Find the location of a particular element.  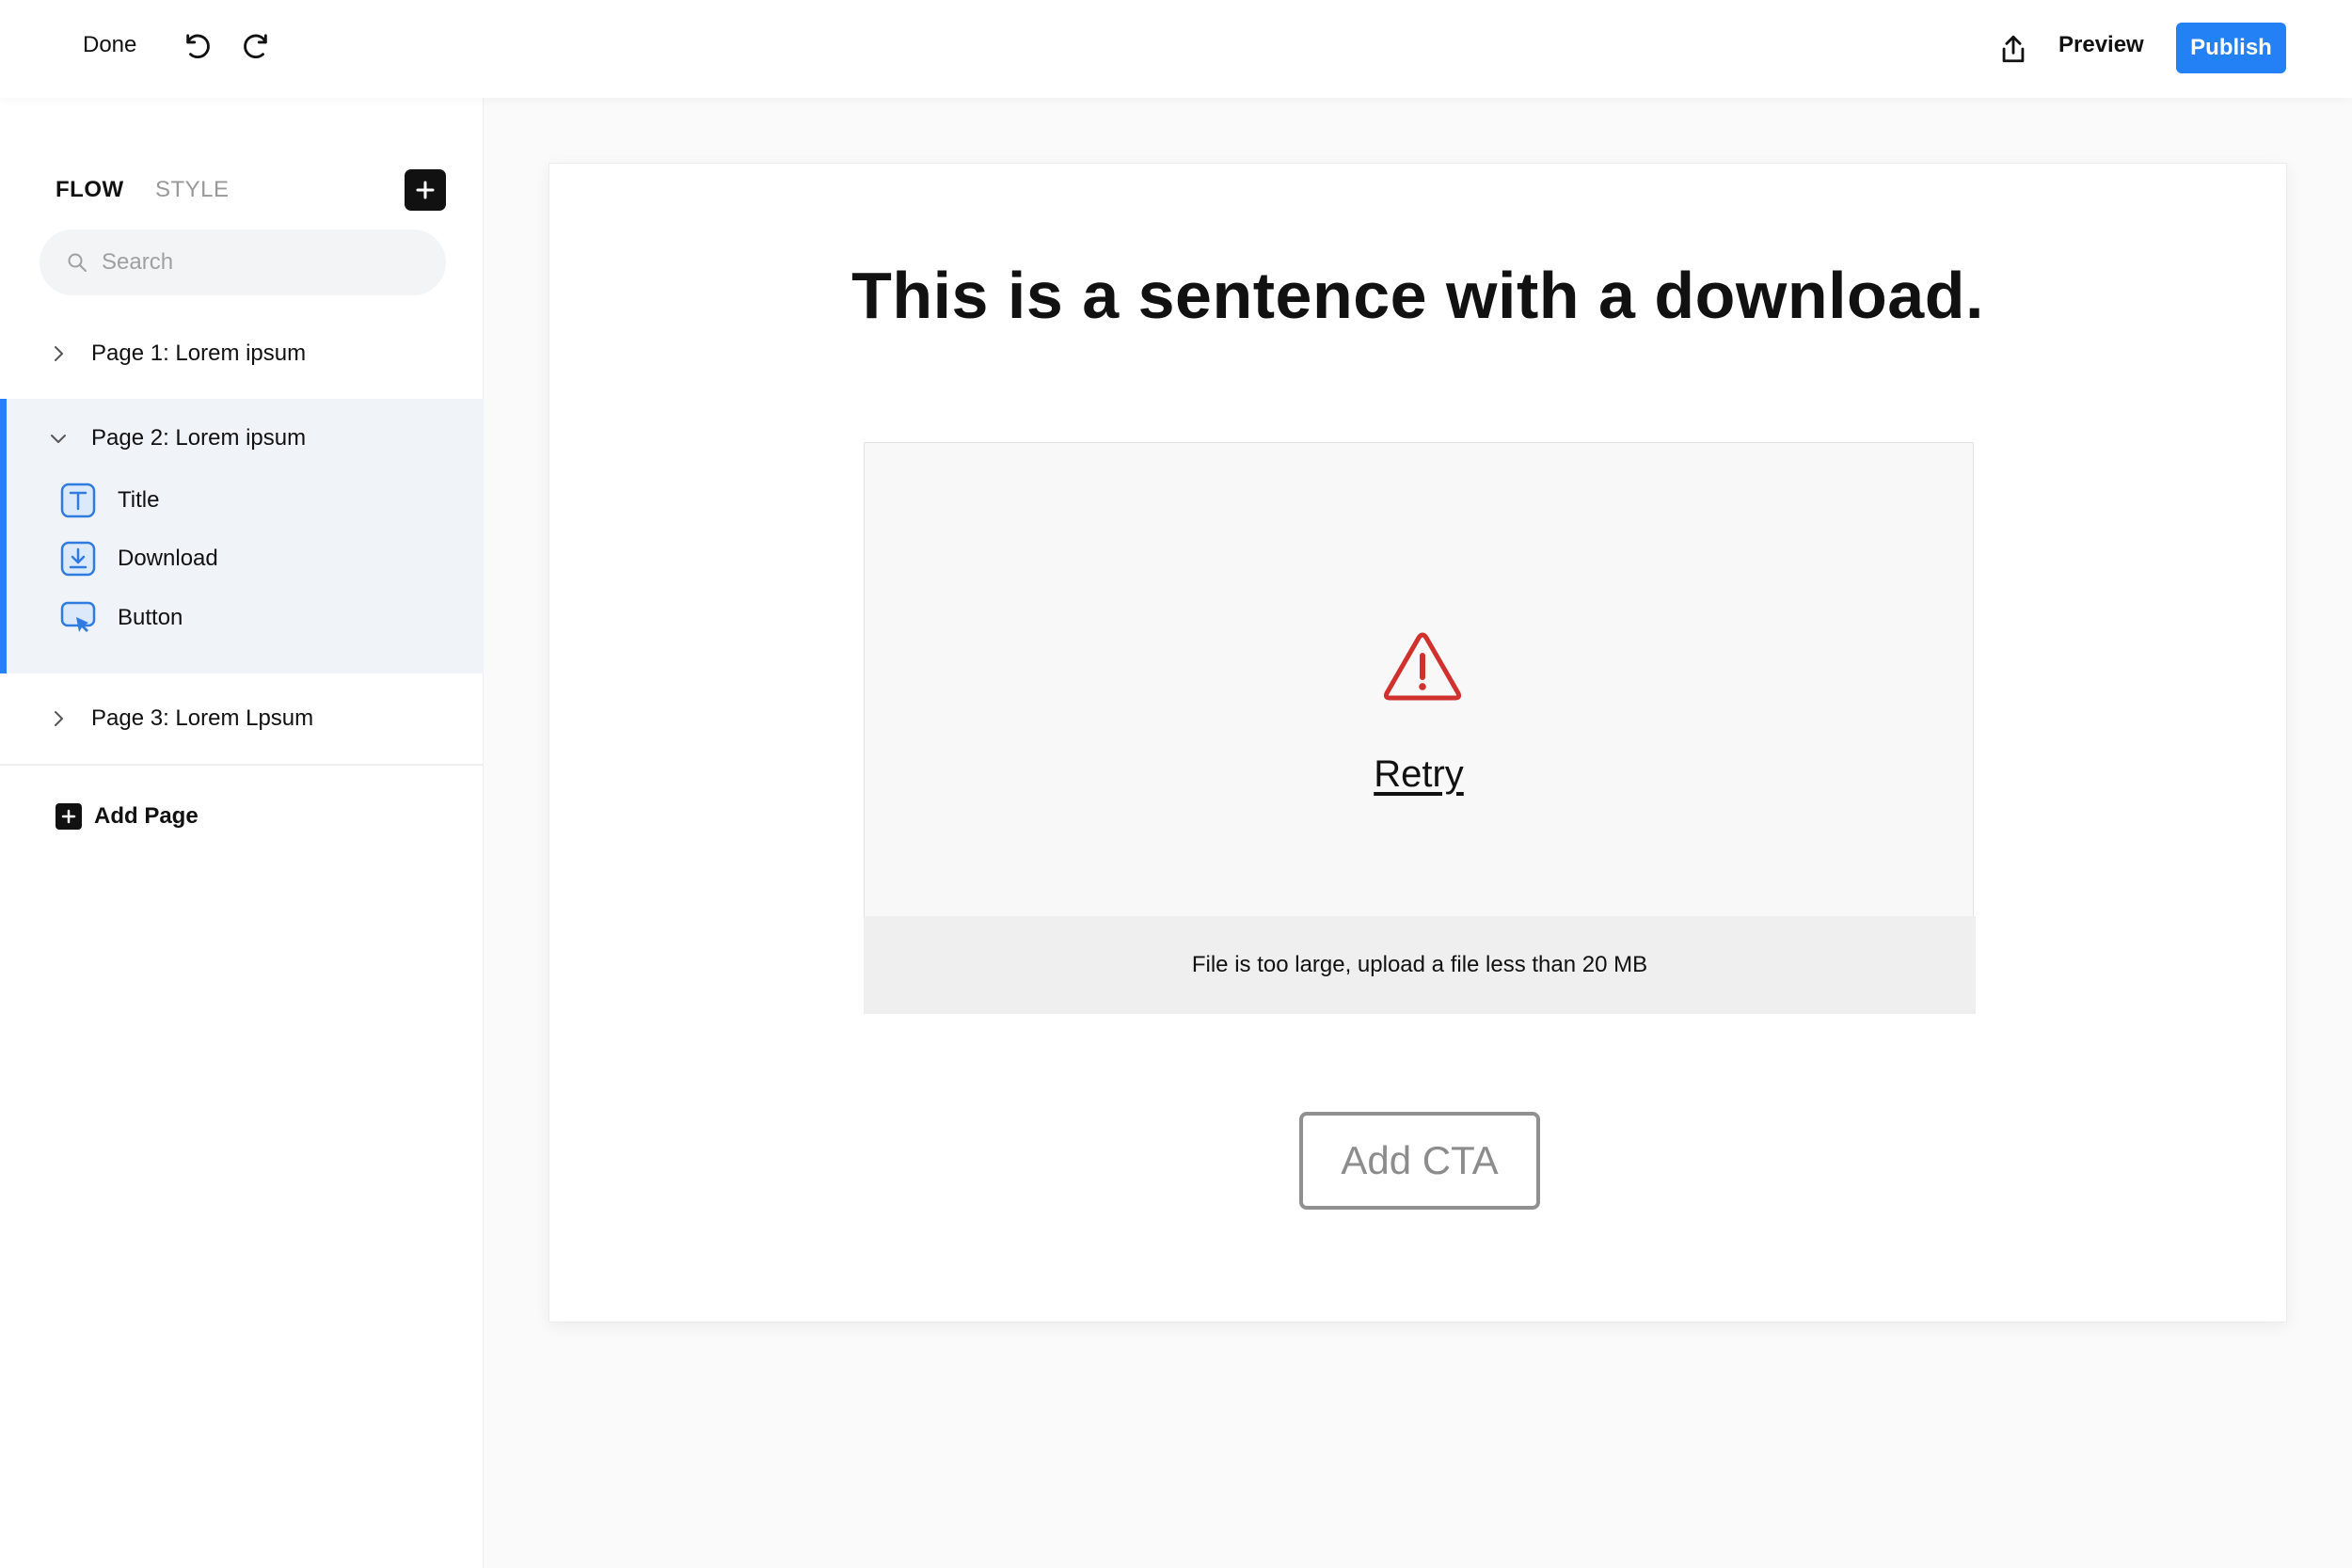

add-page-label: Add Page is located at coordinates (146, 816).